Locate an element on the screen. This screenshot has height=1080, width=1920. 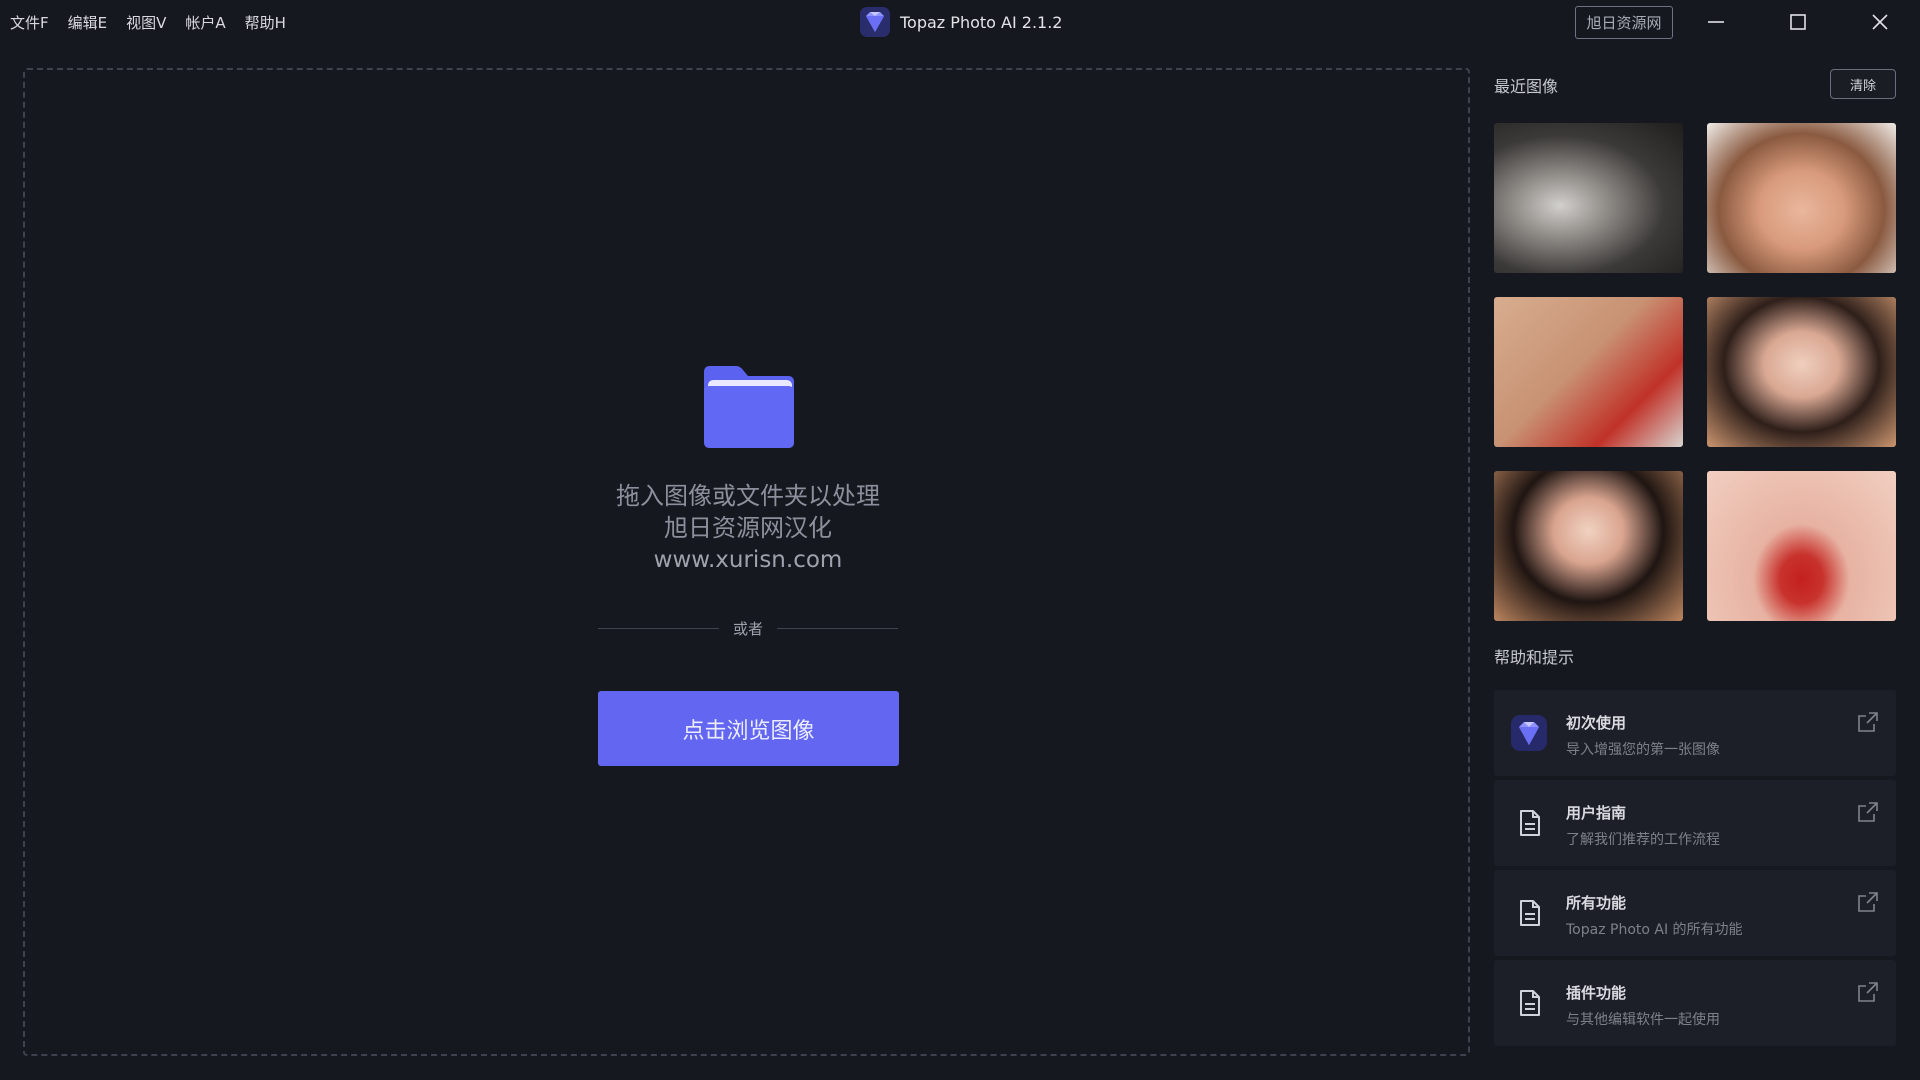
browse-images-button: 点击浏览图像 is located at coordinates (748, 728).